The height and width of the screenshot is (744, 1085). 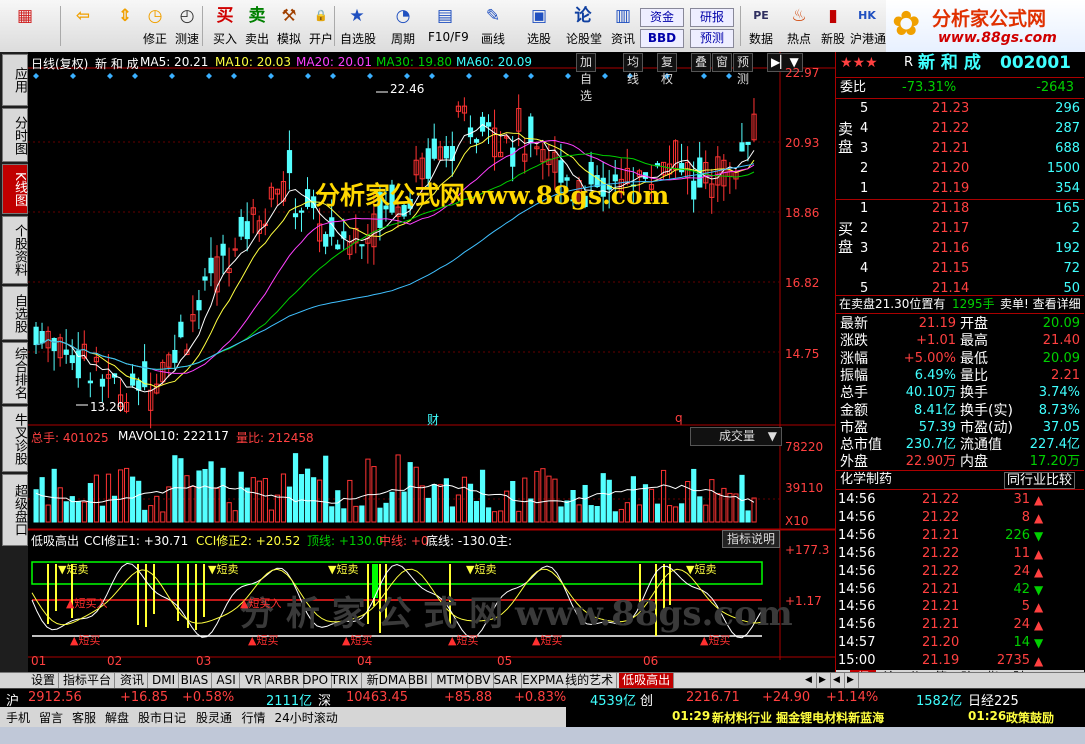 What do you see at coordinates (162, 717) in the screenshot?
I see `status-item-4: 股市日记` at bounding box center [162, 717].